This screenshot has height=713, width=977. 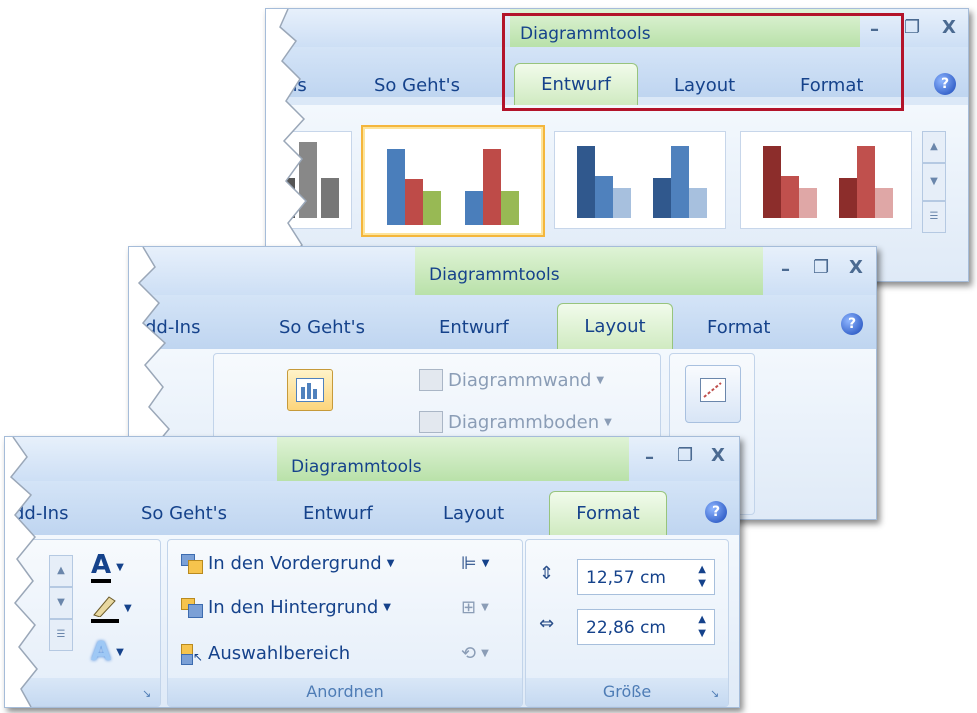 I want to click on shape-width-input: 22,86 cm ▲ ▼, so click(x=646, y=627).